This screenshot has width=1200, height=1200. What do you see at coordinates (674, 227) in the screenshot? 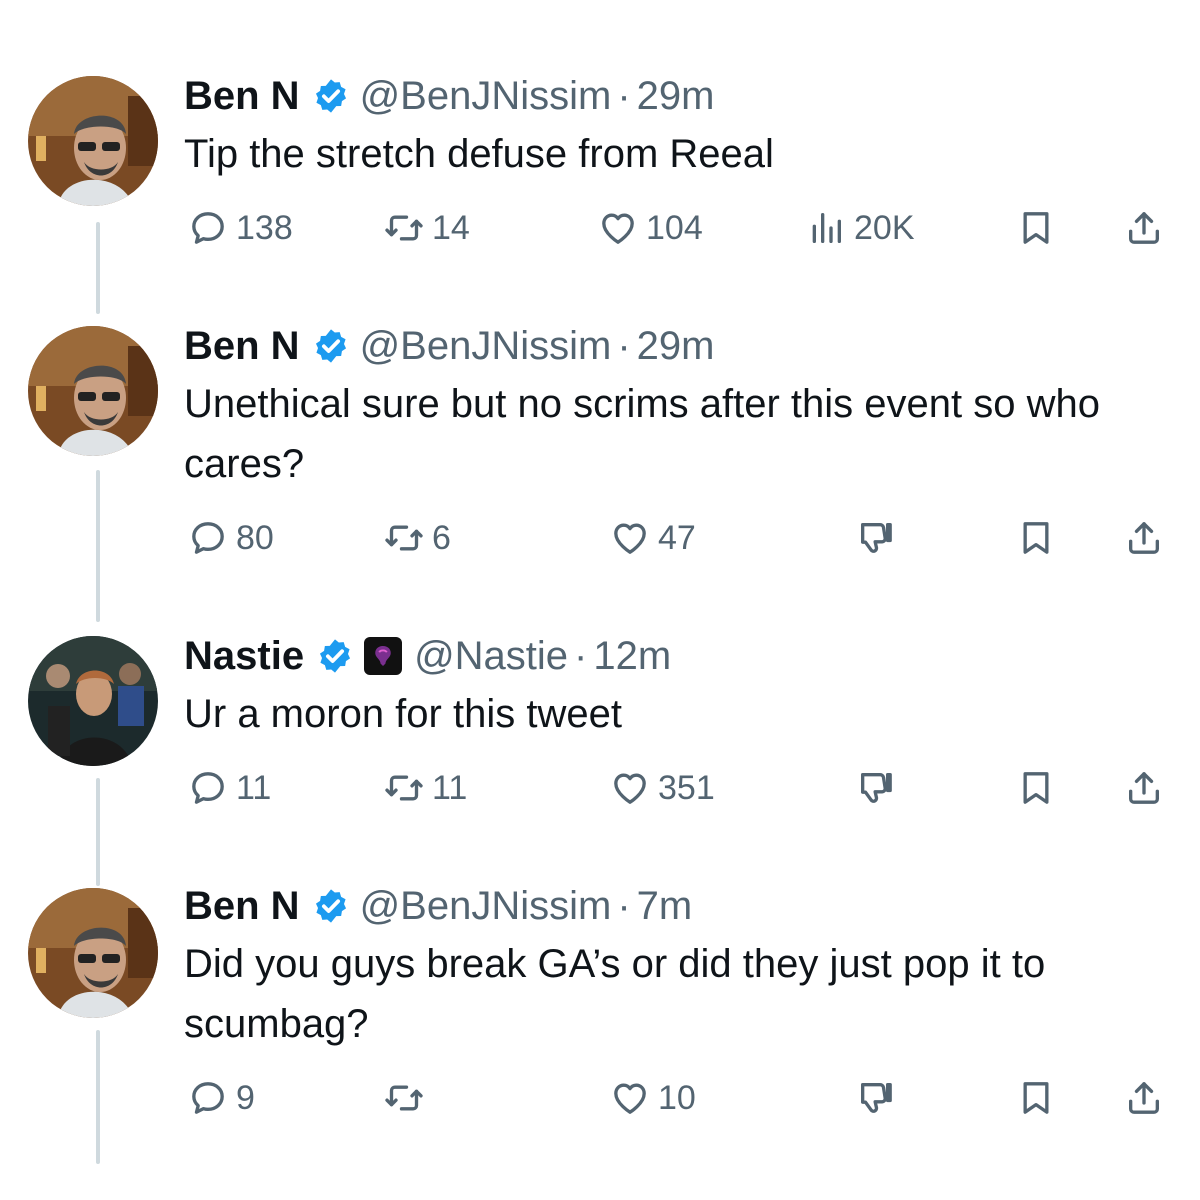
I see `like-count: 104` at bounding box center [674, 227].